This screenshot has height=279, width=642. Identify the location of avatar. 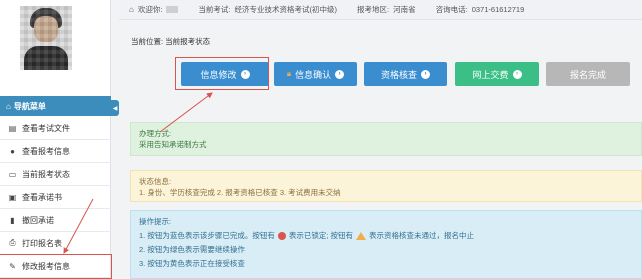
(46, 38).